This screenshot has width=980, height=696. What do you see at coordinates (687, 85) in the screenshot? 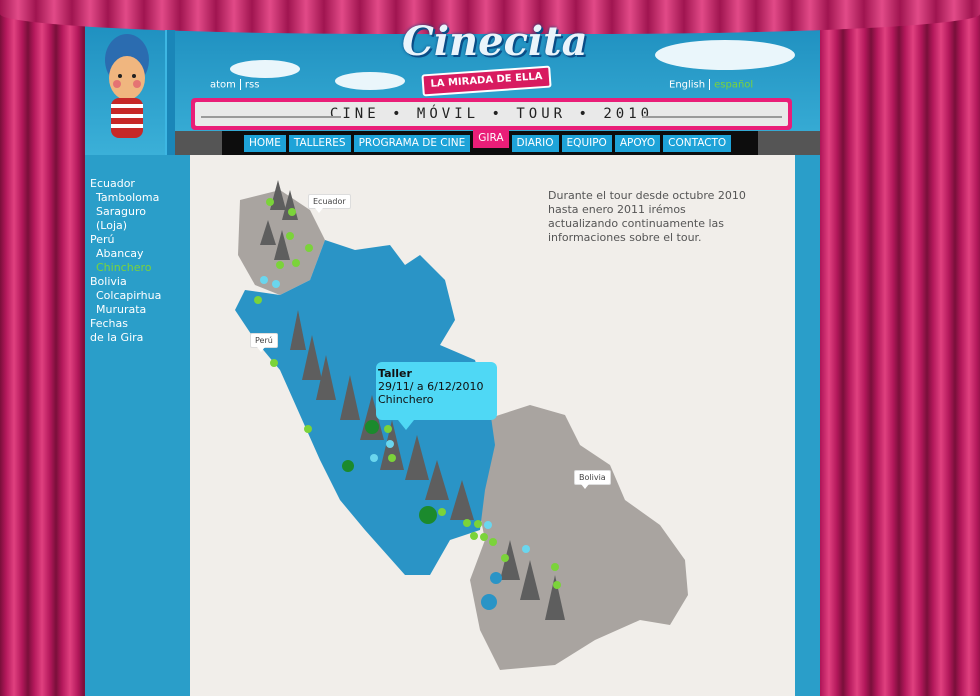
I see `lang-english: English` at bounding box center [687, 85].